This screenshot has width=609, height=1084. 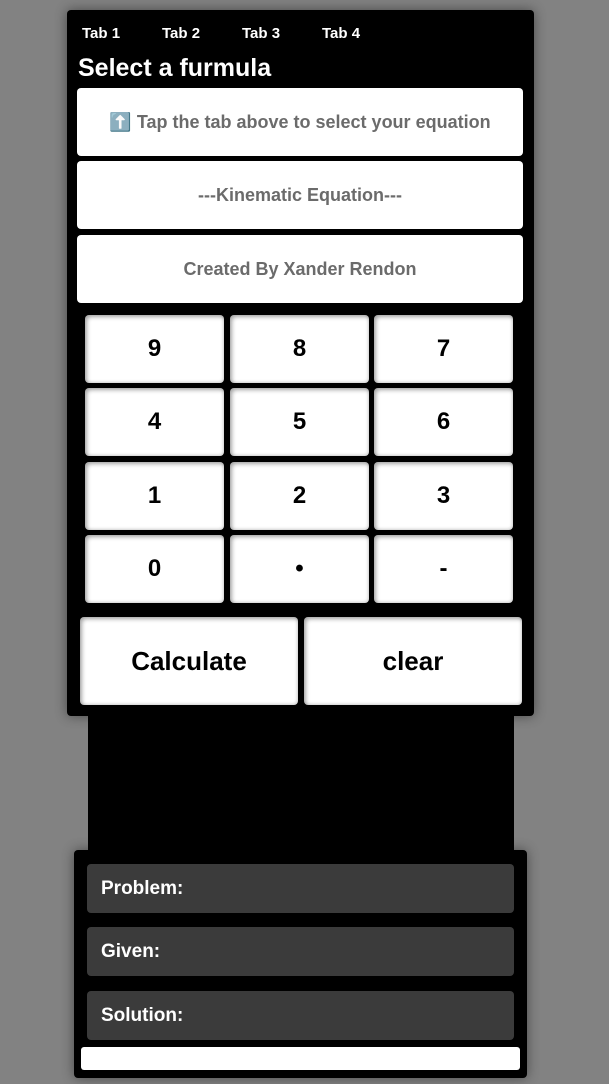 I want to click on calculate-button: Calculate, so click(x=189, y=661).